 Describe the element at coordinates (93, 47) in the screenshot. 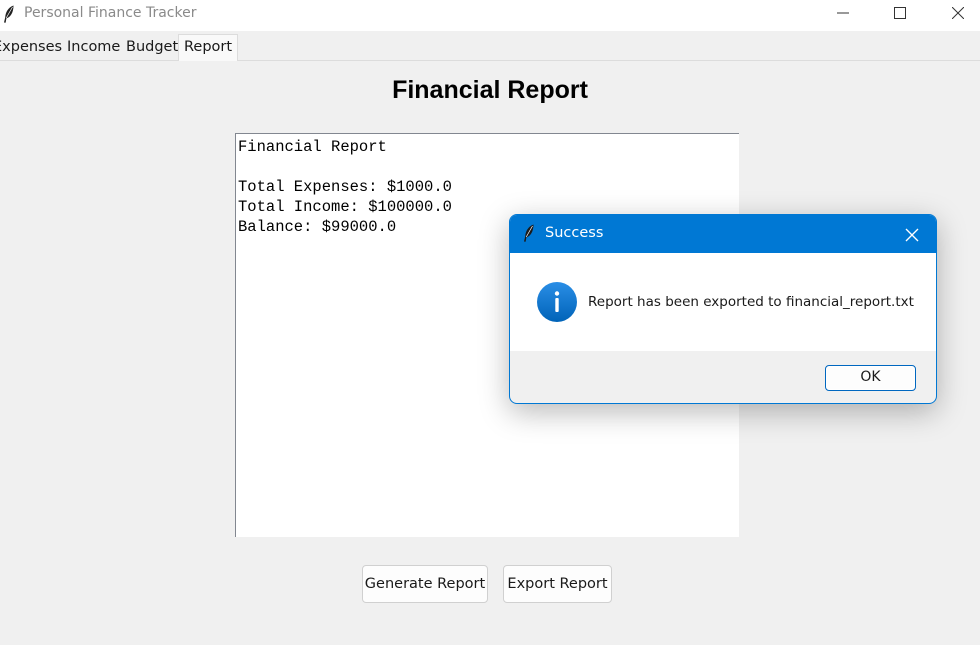

I see `tab-income: Income` at that location.